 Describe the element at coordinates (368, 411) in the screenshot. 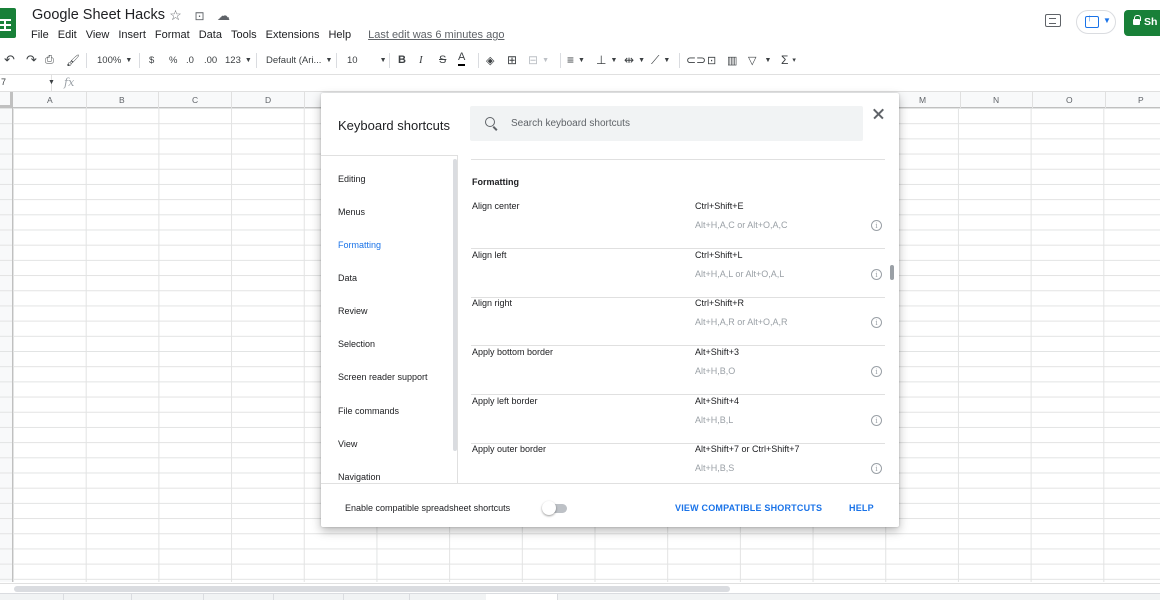

I see `category-file-commands: File commands` at that location.